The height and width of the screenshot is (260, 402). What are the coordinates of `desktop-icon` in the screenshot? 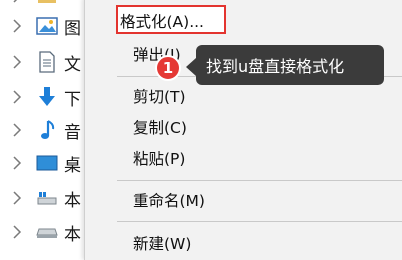 It's located at (47, 163).